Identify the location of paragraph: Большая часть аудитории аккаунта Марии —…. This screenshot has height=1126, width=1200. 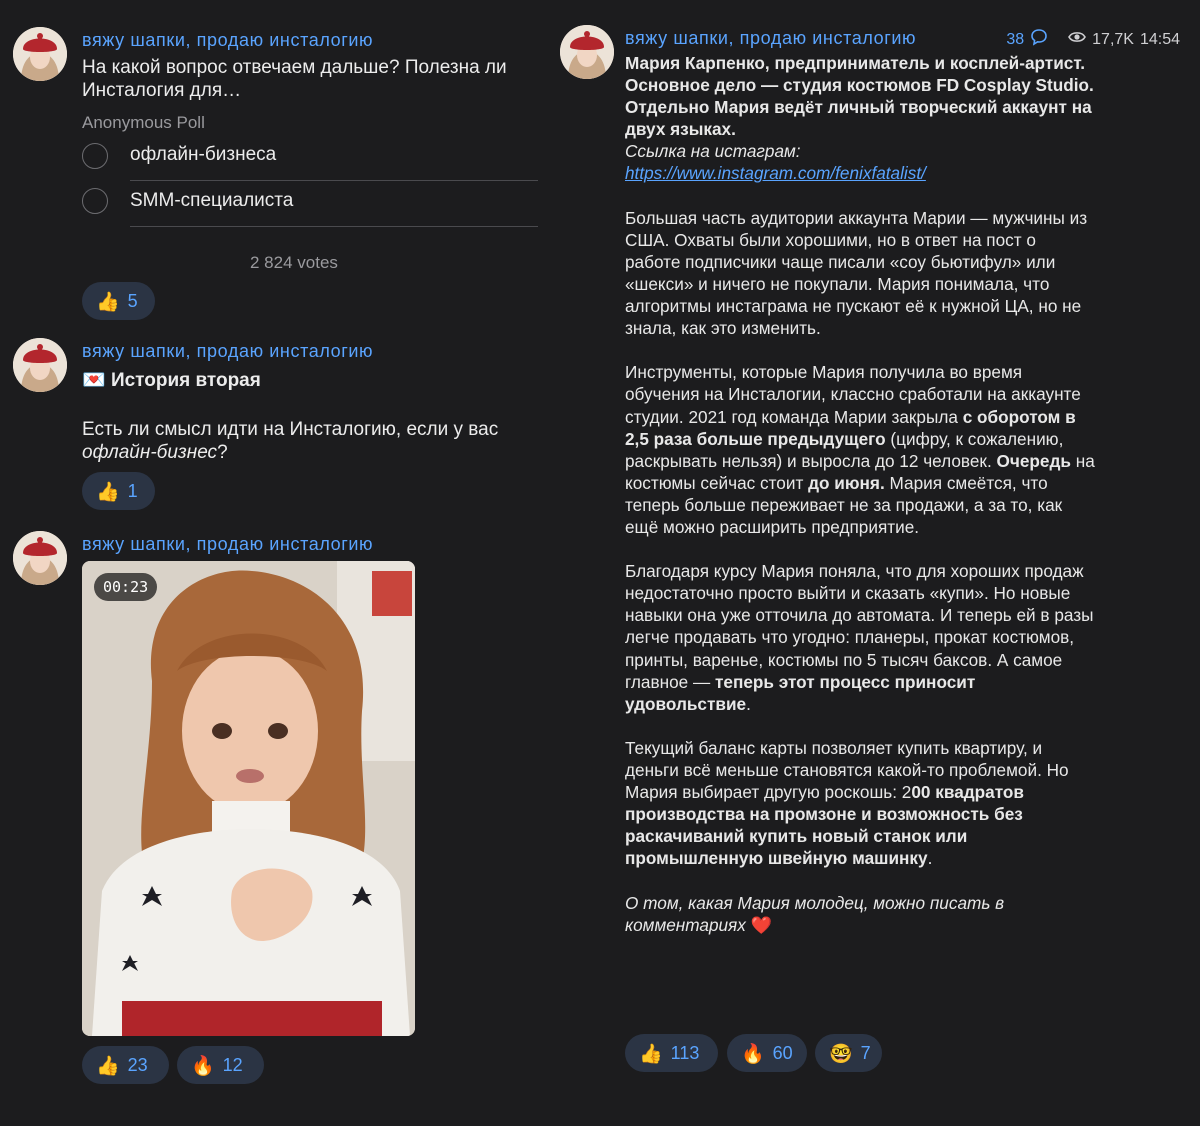
(856, 273).